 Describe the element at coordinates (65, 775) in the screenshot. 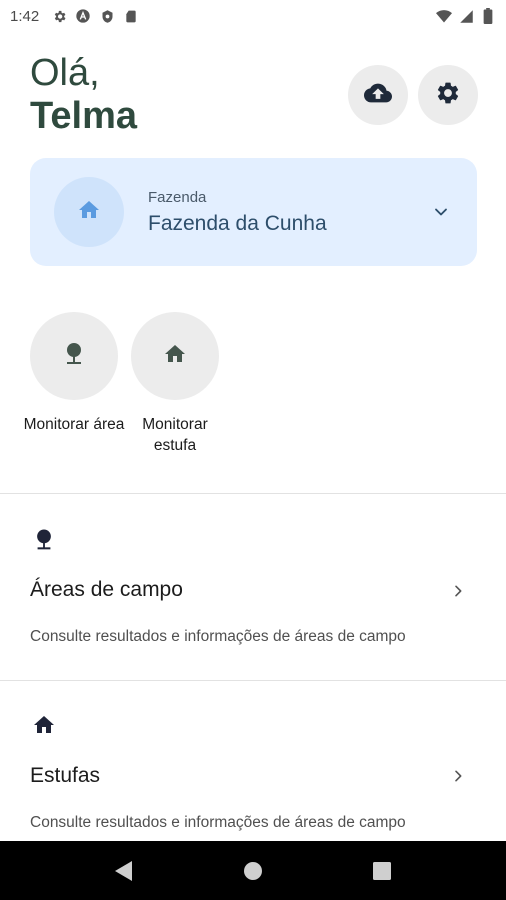

I see `section-title: Estufas` at that location.